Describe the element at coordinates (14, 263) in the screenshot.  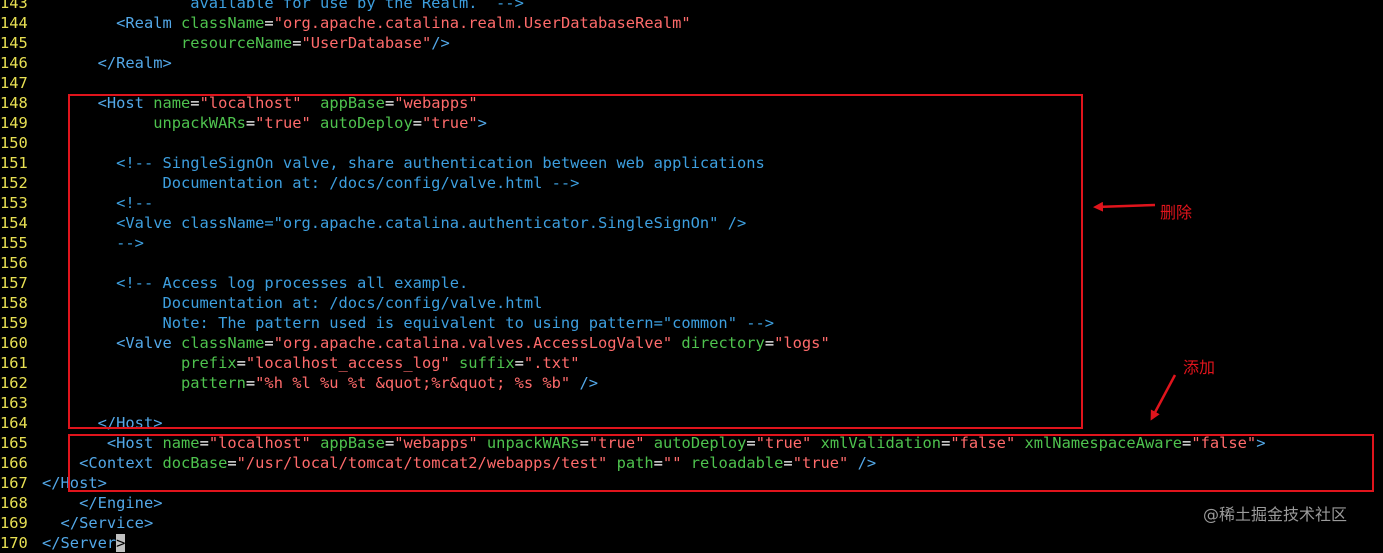
I see `line-number: 156` at that location.